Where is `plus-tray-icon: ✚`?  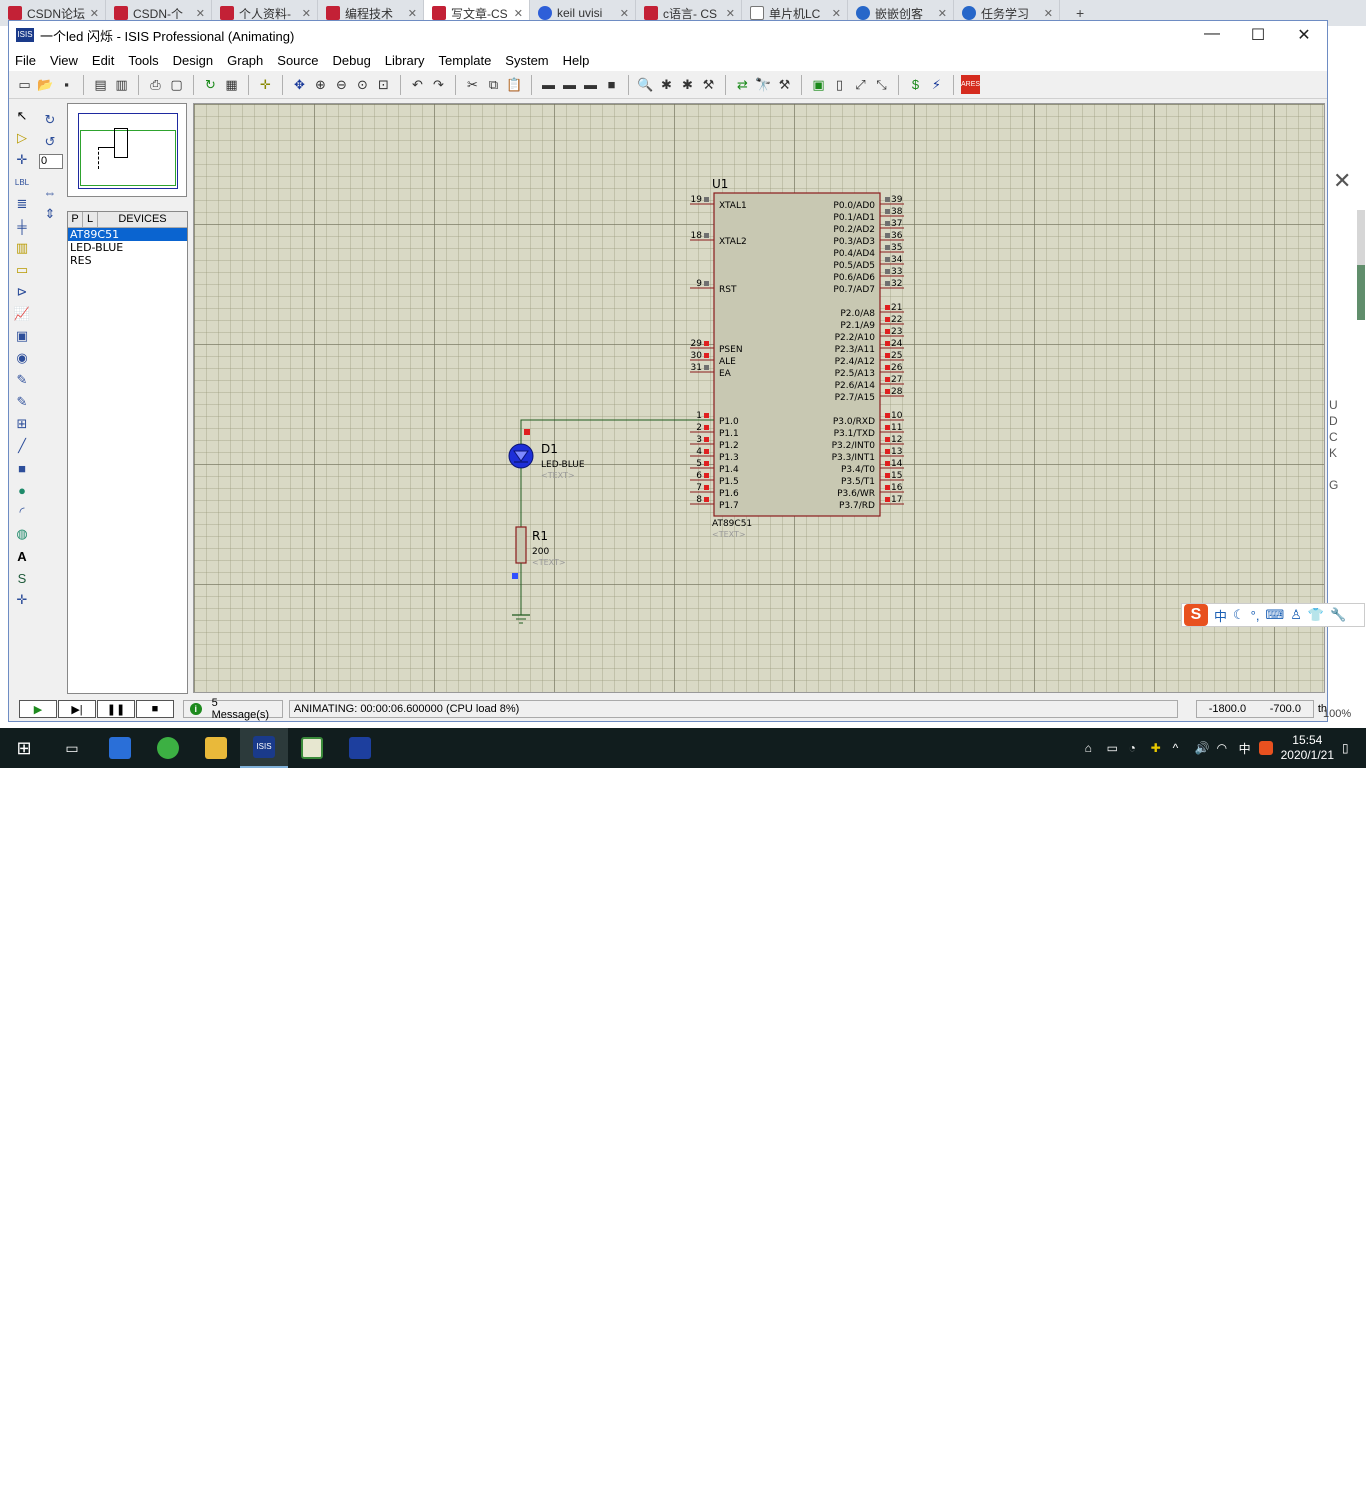 plus-tray-icon: ✚ is located at coordinates (1158, 748).